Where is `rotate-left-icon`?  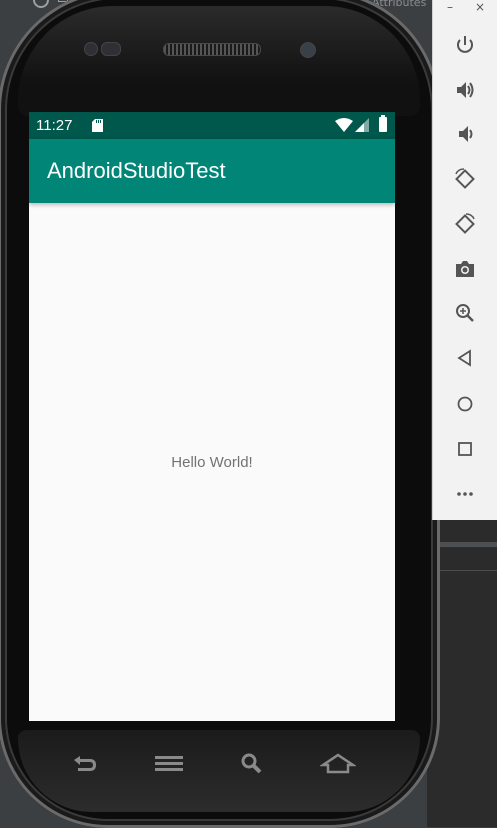
rotate-left-icon is located at coordinates (465, 178).